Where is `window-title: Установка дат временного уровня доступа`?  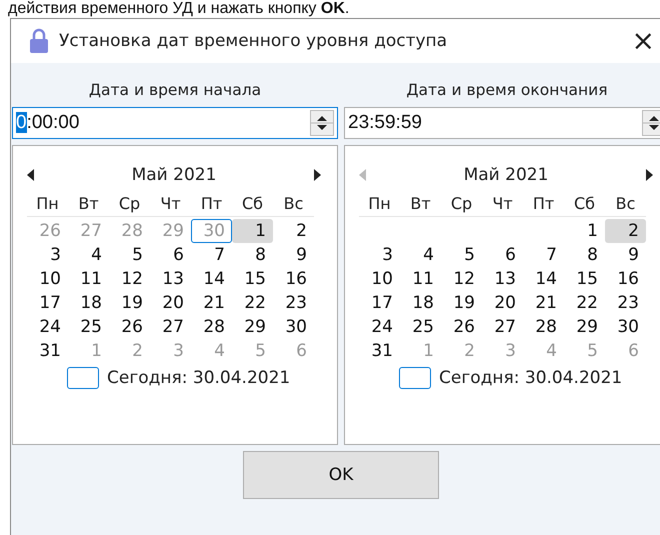 window-title: Установка дат временного уровня доступа is located at coordinates (253, 41).